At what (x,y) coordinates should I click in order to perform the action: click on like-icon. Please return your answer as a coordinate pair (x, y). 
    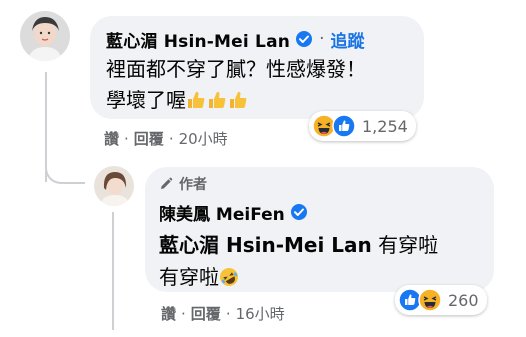
    Looking at the image, I should click on (344, 126).